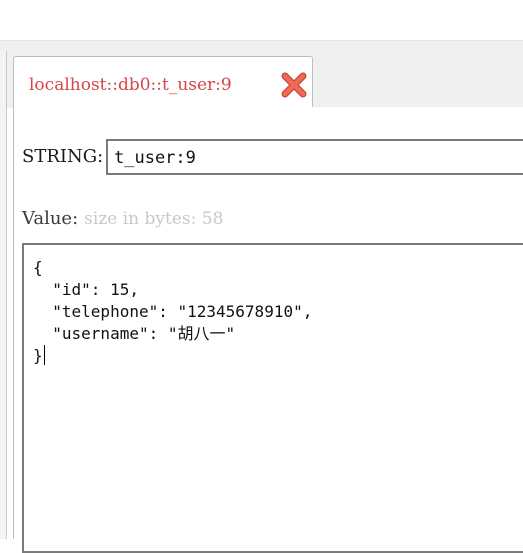  I want to click on value-size-hint: size in bytes: 58, so click(154, 219).